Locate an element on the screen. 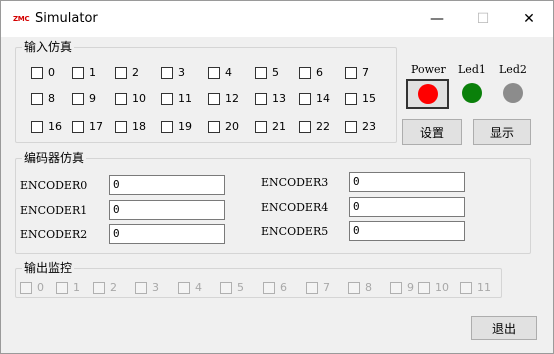 This screenshot has height=354, width=554. input-simulation-title: 输入仿真 is located at coordinates (48, 47).